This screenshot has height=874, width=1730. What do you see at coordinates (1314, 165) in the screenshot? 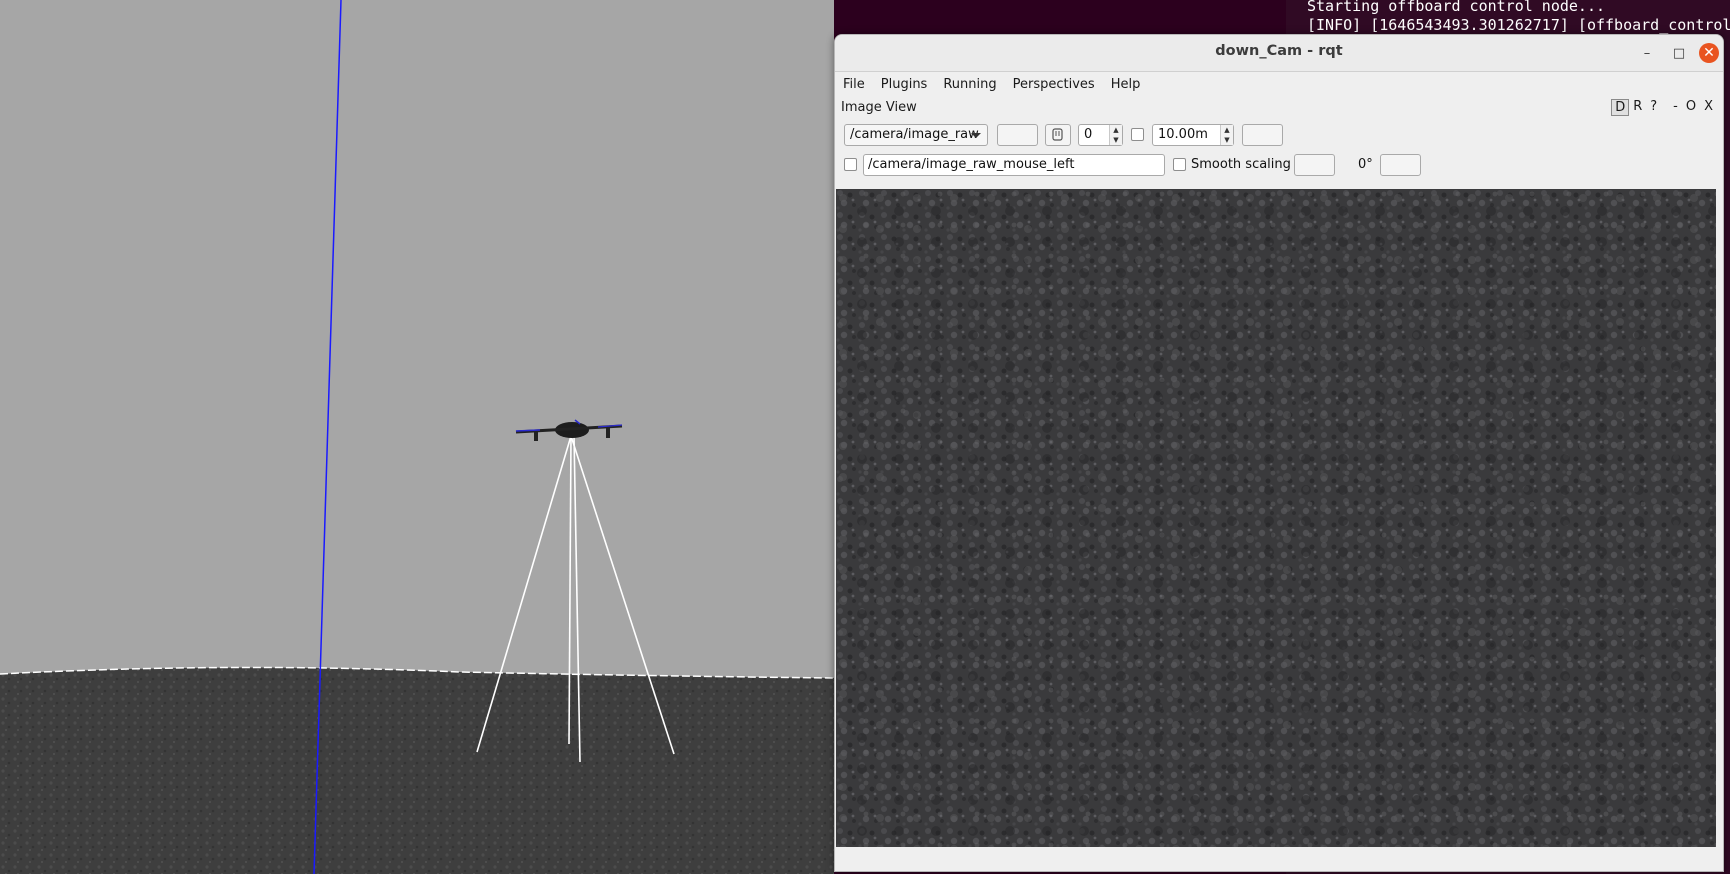
I see `rotate-left-button` at bounding box center [1314, 165].